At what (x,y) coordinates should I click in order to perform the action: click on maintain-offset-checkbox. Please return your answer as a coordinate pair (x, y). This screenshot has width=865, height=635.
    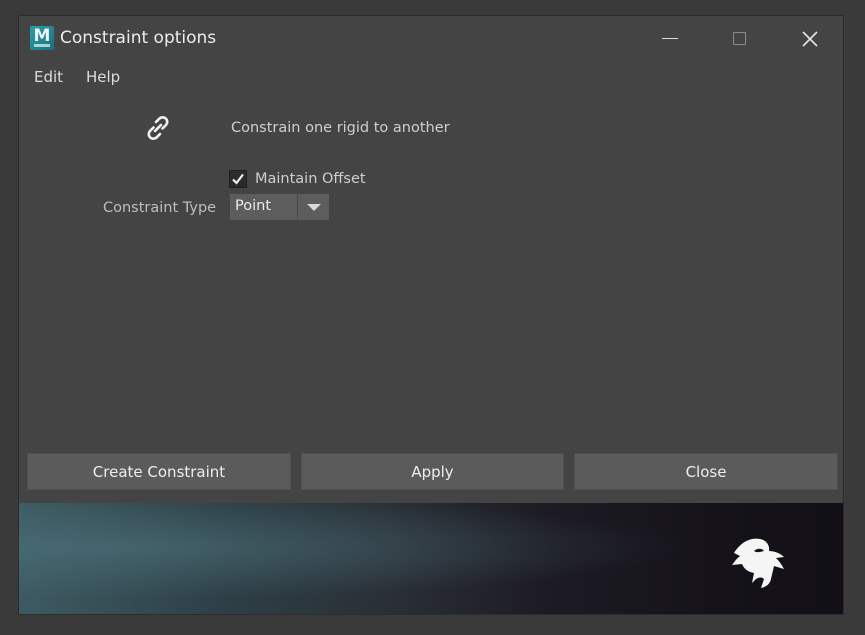
    Looking at the image, I should click on (238, 179).